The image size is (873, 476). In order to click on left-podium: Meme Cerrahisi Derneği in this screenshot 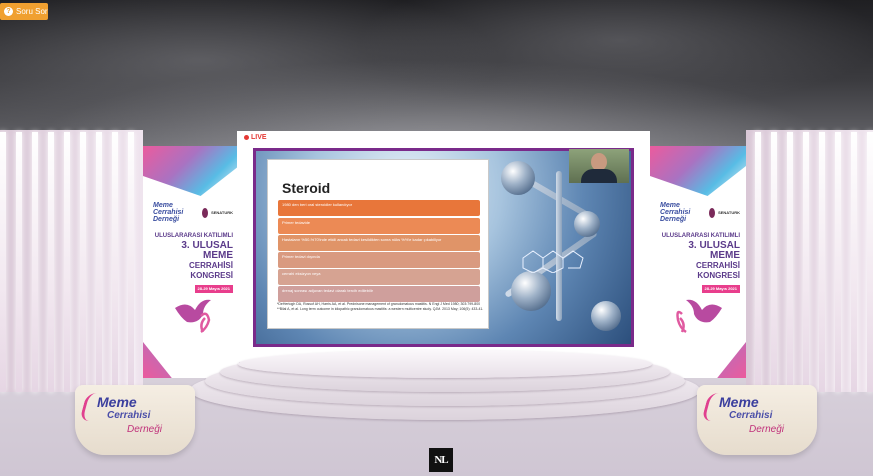, I will do `click(135, 420)`.